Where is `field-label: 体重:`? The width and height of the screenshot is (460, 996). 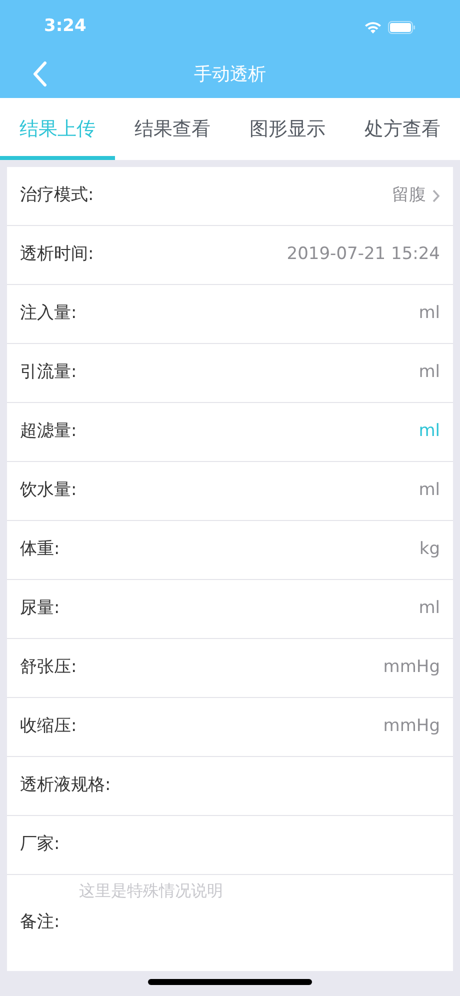 field-label: 体重: is located at coordinates (40, 550).